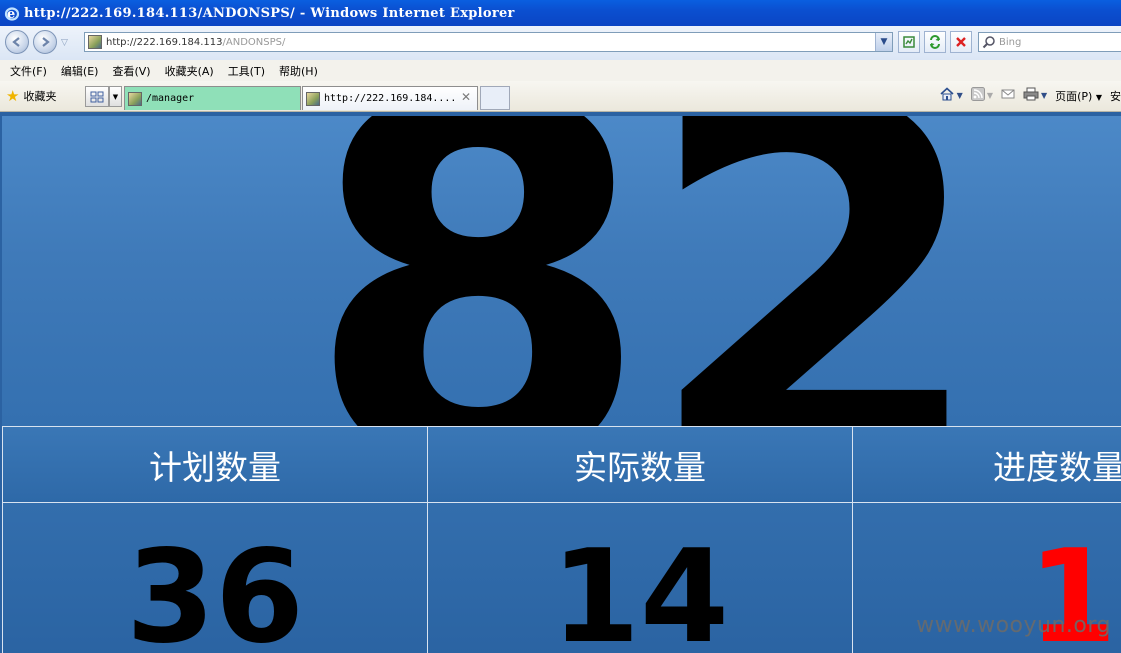  Describe the element at coordinates (215, 577) in the screenshot. I see `value-planned: 36` at that location.